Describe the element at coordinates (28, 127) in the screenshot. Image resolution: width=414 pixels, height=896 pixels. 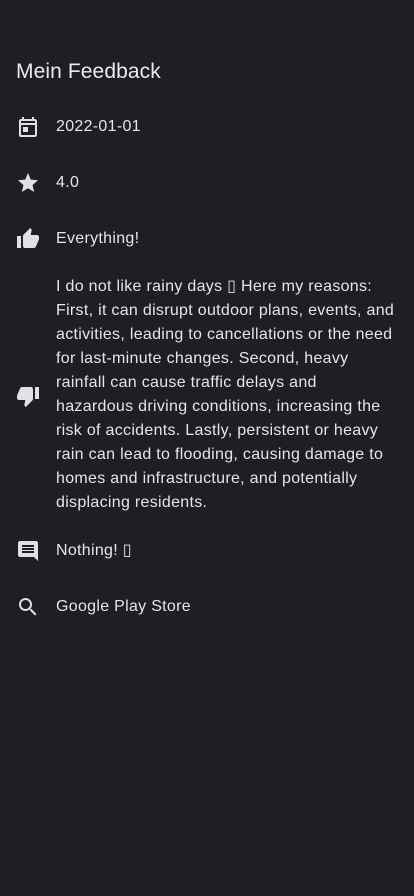
I see `calendar-icon` at that location.